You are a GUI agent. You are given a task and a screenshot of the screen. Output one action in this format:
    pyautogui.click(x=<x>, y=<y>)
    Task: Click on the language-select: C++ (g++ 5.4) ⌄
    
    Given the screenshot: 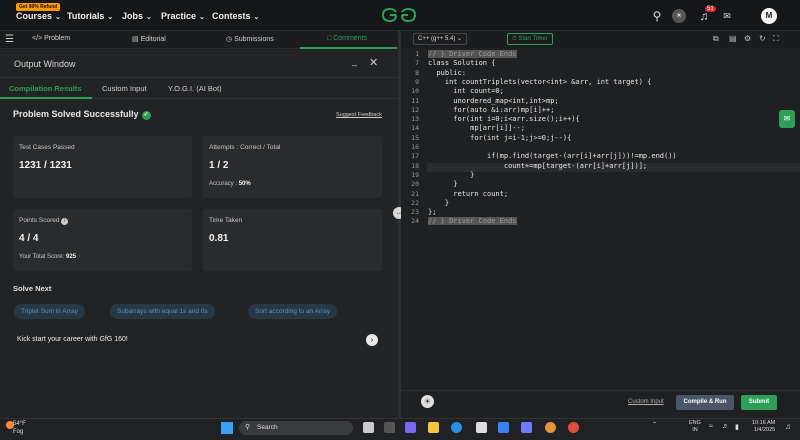 What is the action you would take?
    pyautogui.click(x=440, y=39)
    